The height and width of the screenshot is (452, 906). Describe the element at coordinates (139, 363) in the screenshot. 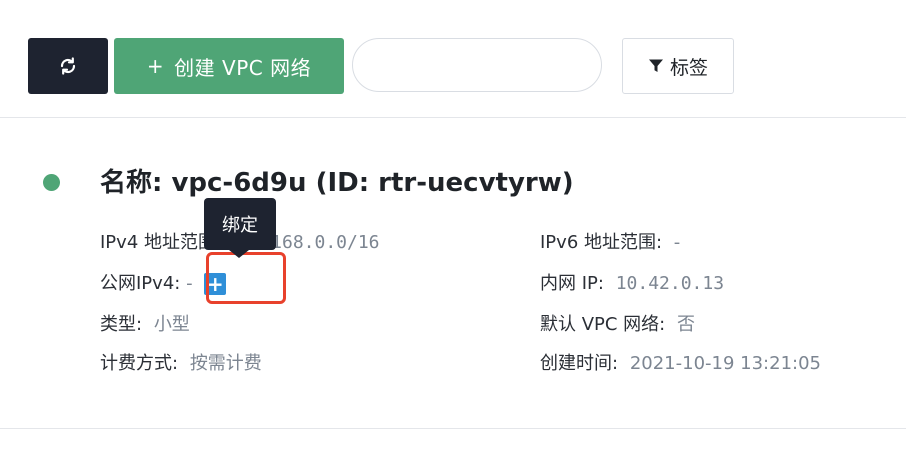

I see `billing-label: 计费方式:` at that location.